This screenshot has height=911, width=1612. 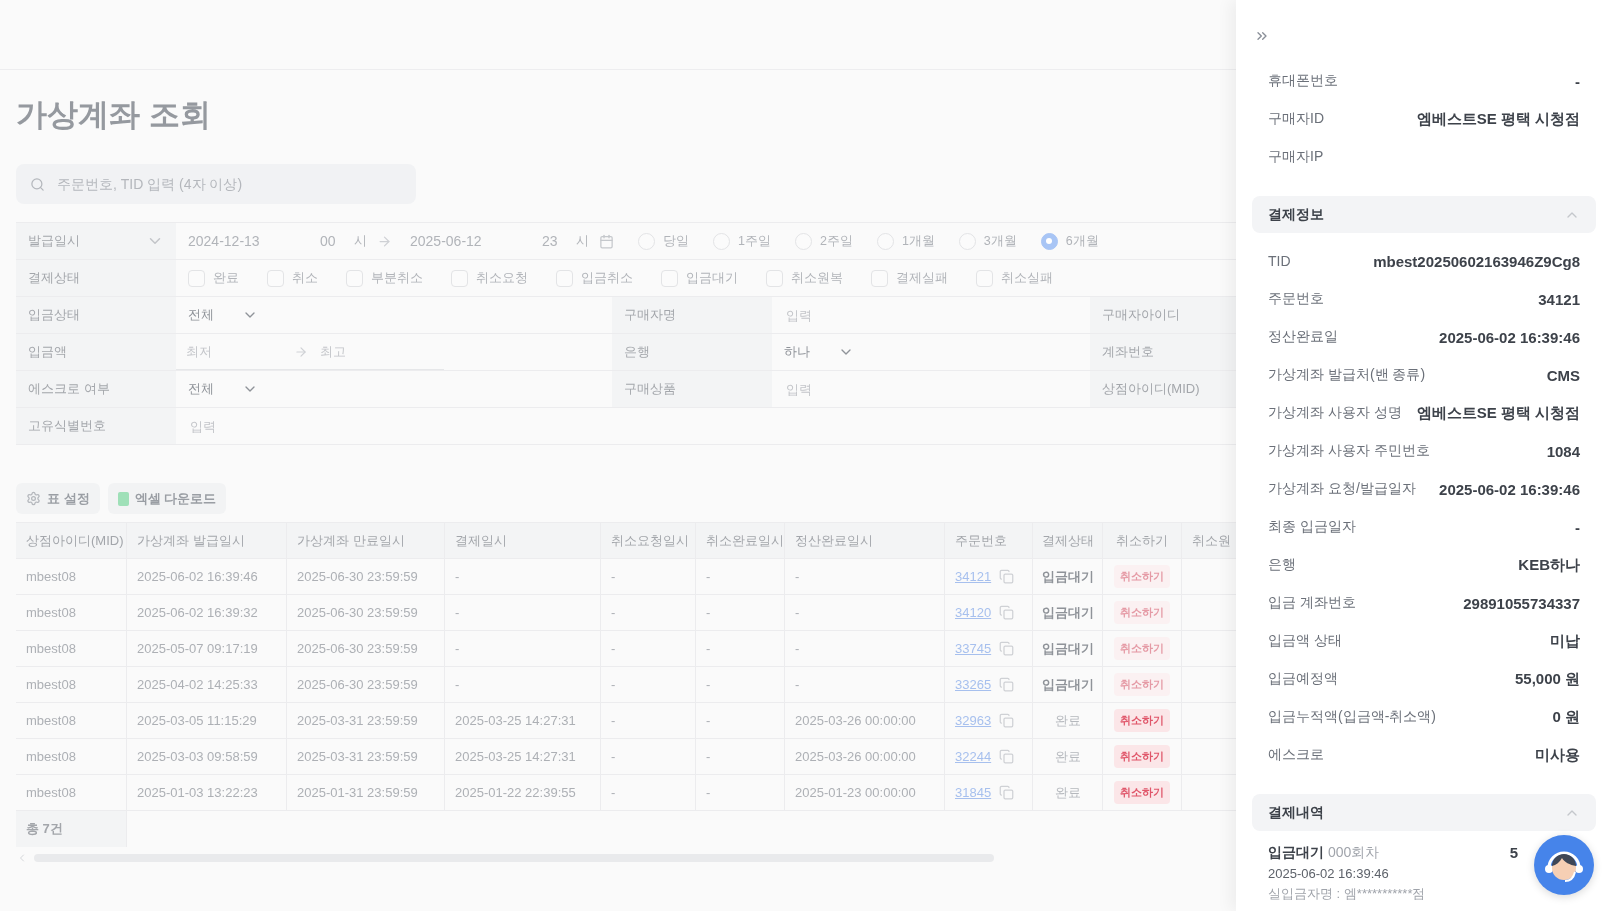 What do you see at coordinates (1557, 755) in the screenshot?
I see `detail-value: 미사용` at bounding box center [1557, 755].